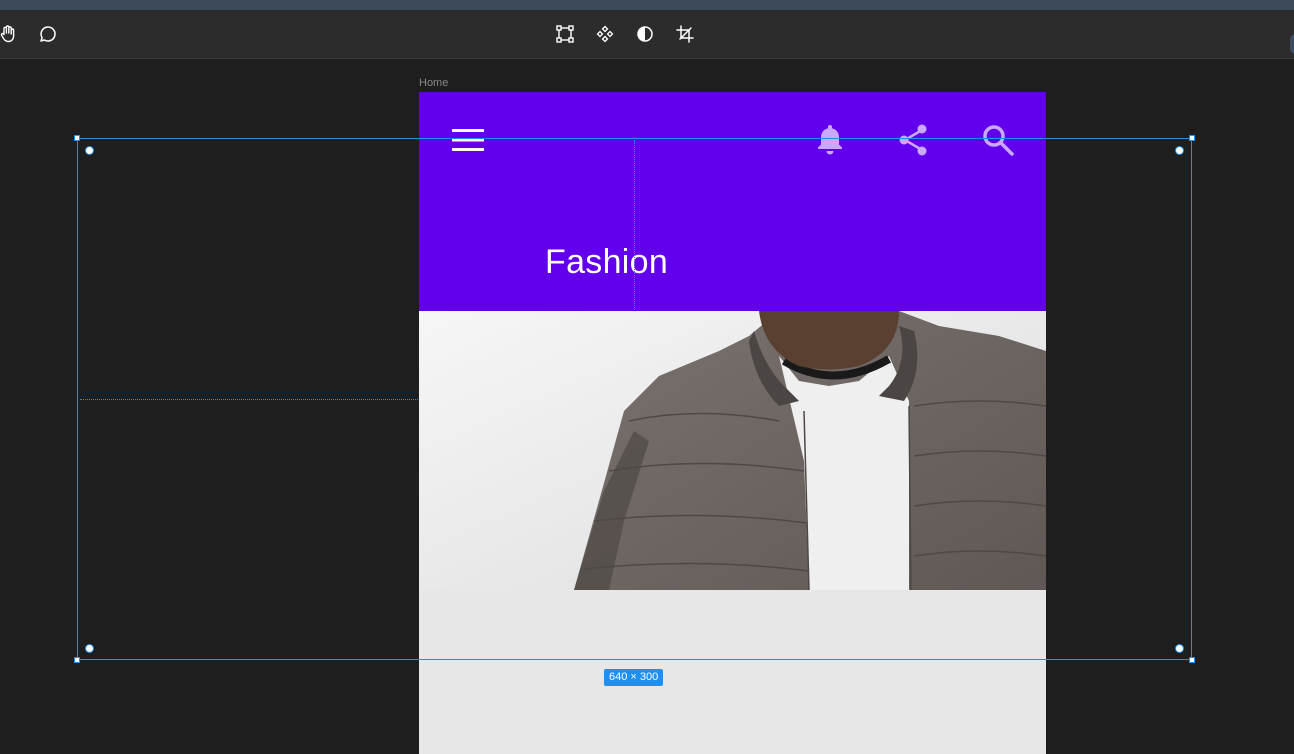 The height and width of the screenshot is (754, 1294). Describe the element at coordinates (77, 138) in the screenshot. I see `resize-handle-top-left` at that location.